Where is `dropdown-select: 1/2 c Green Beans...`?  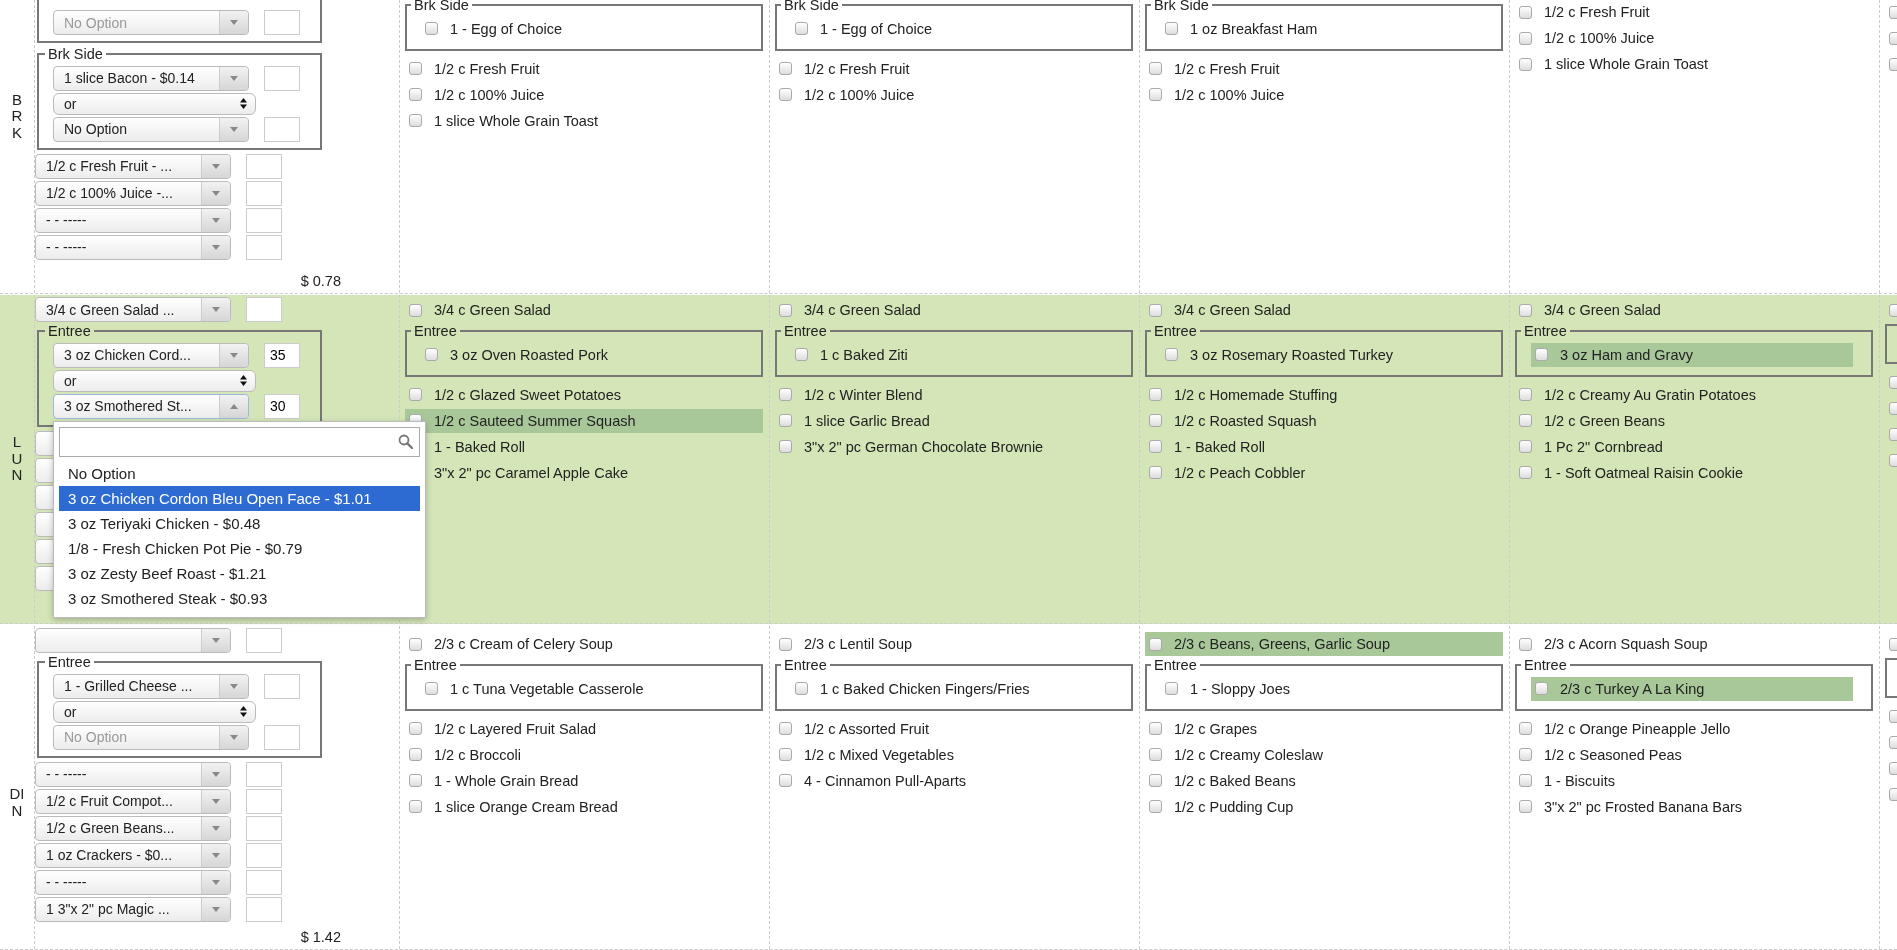 dropdown-select: 1/2 c Green Beans... is located at coordinates (133, 828).